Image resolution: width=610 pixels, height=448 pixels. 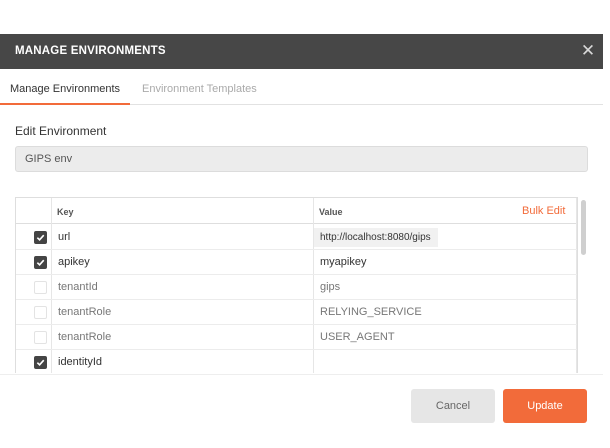 I want to click on bulk-edit-link: Bulk Edit, so click(x=543, y=211).